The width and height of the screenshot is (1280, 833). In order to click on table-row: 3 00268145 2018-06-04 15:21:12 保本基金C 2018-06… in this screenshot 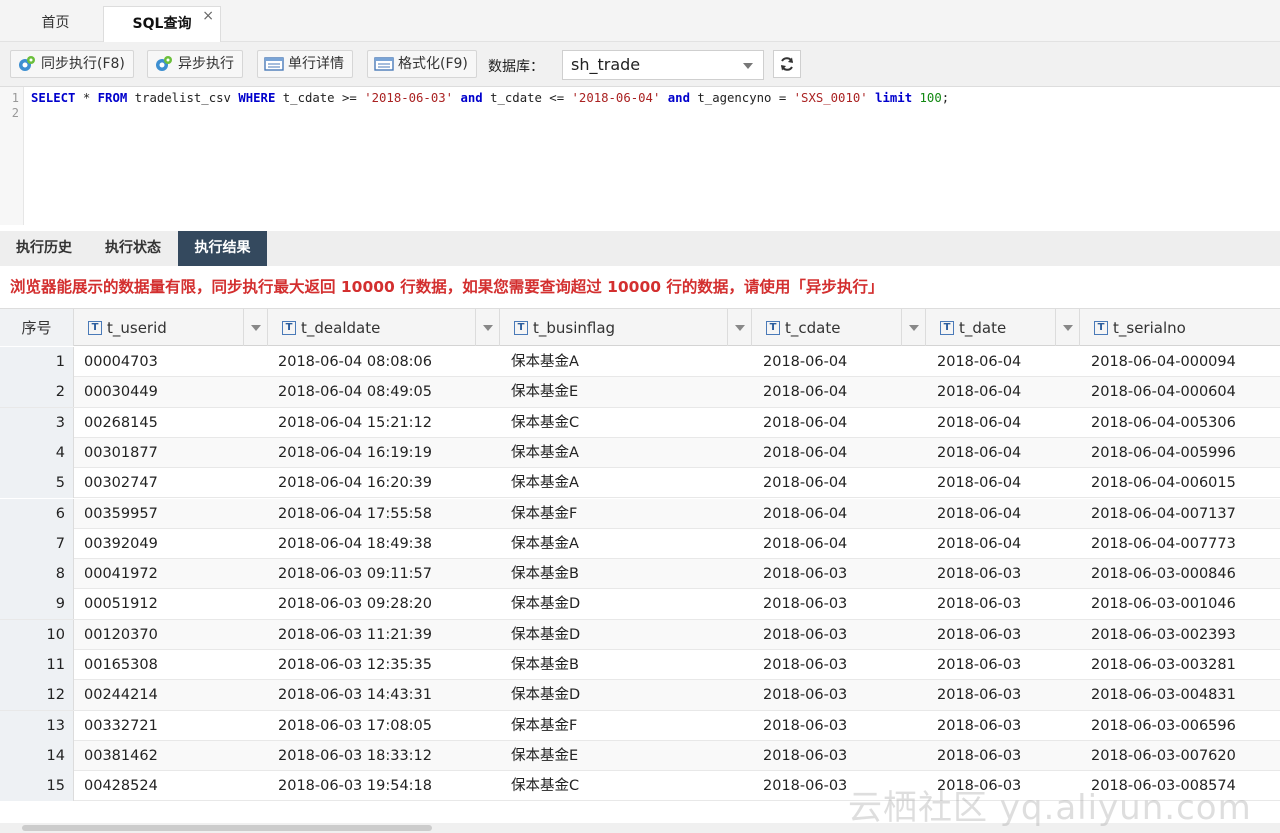, I will do `click(640, 422)`.